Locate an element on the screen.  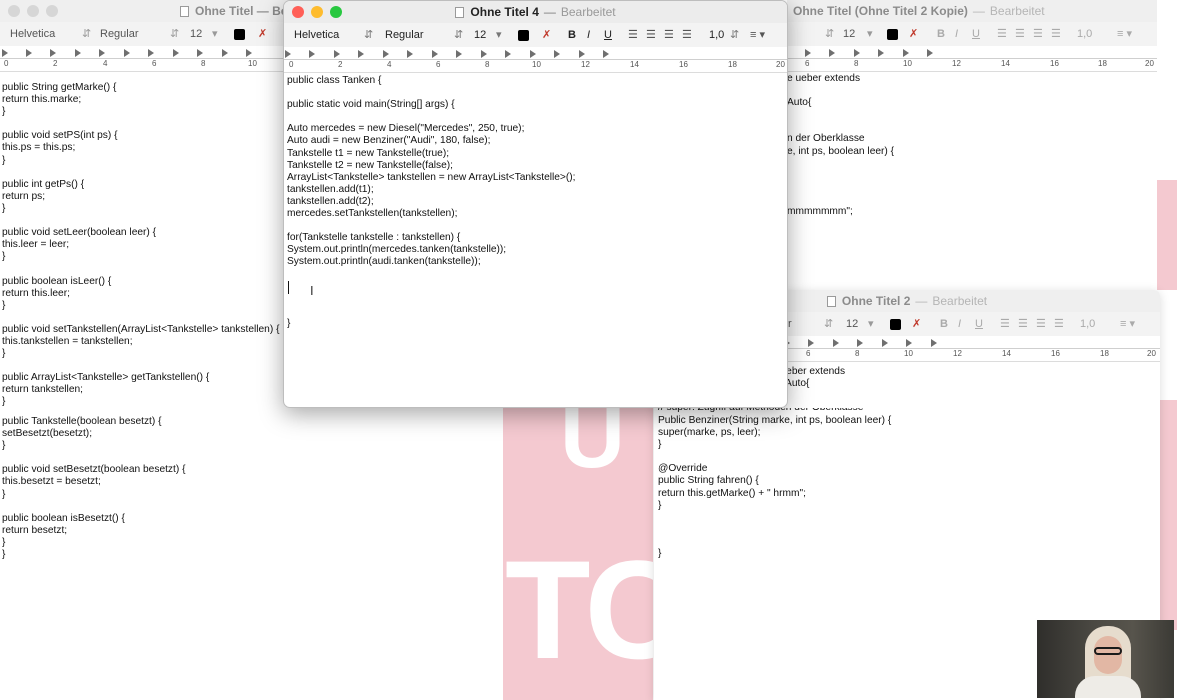
font-style-select: r is located at coordinates (790, 324).